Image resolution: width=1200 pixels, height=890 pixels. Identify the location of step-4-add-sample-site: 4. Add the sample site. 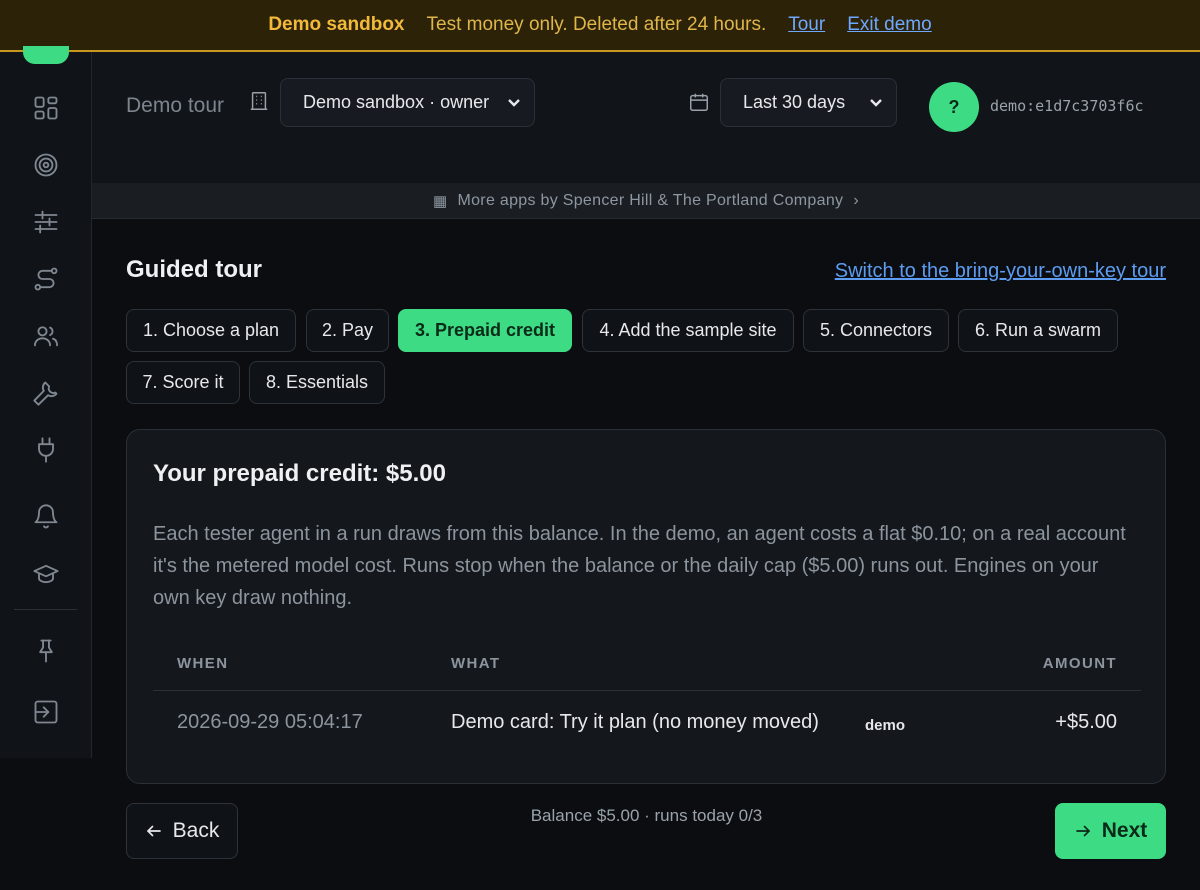
(688, 330).